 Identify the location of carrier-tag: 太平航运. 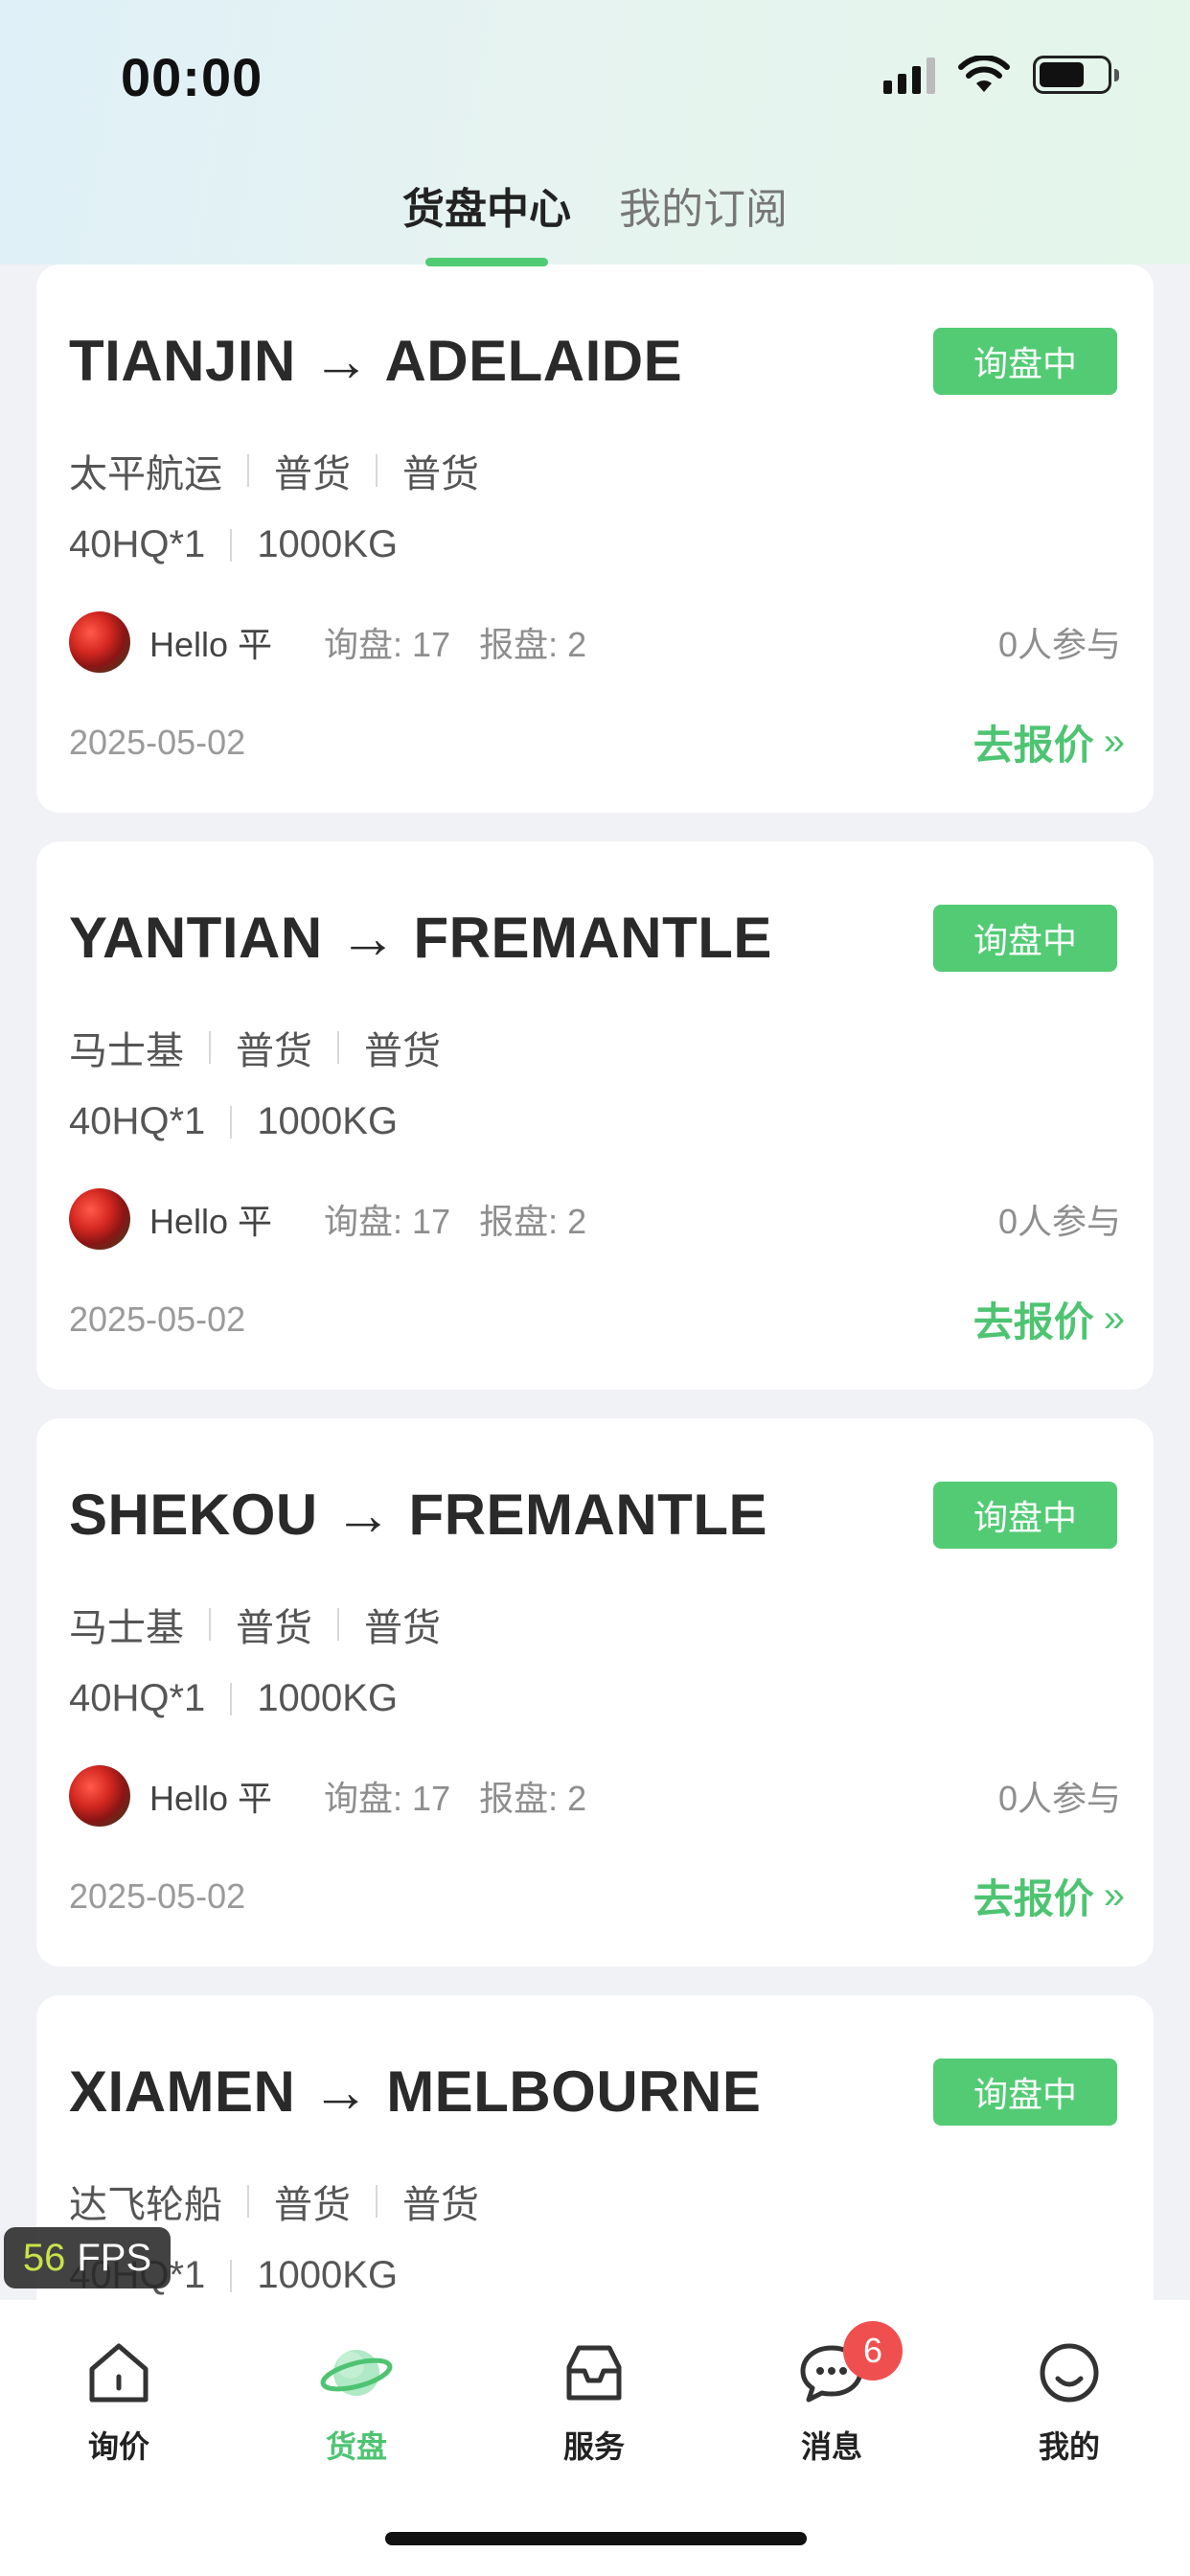
(146, 474).